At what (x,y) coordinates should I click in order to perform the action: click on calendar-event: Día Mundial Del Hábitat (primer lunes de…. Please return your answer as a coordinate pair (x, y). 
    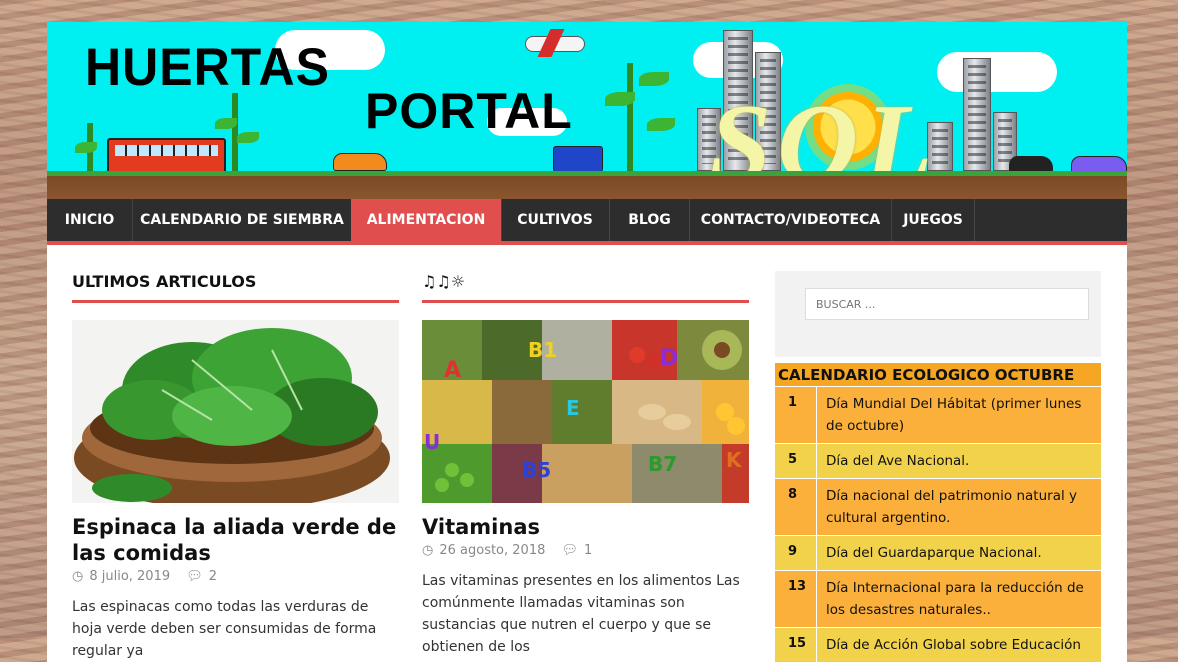
    Looking at the image, I should click on (954, 415).